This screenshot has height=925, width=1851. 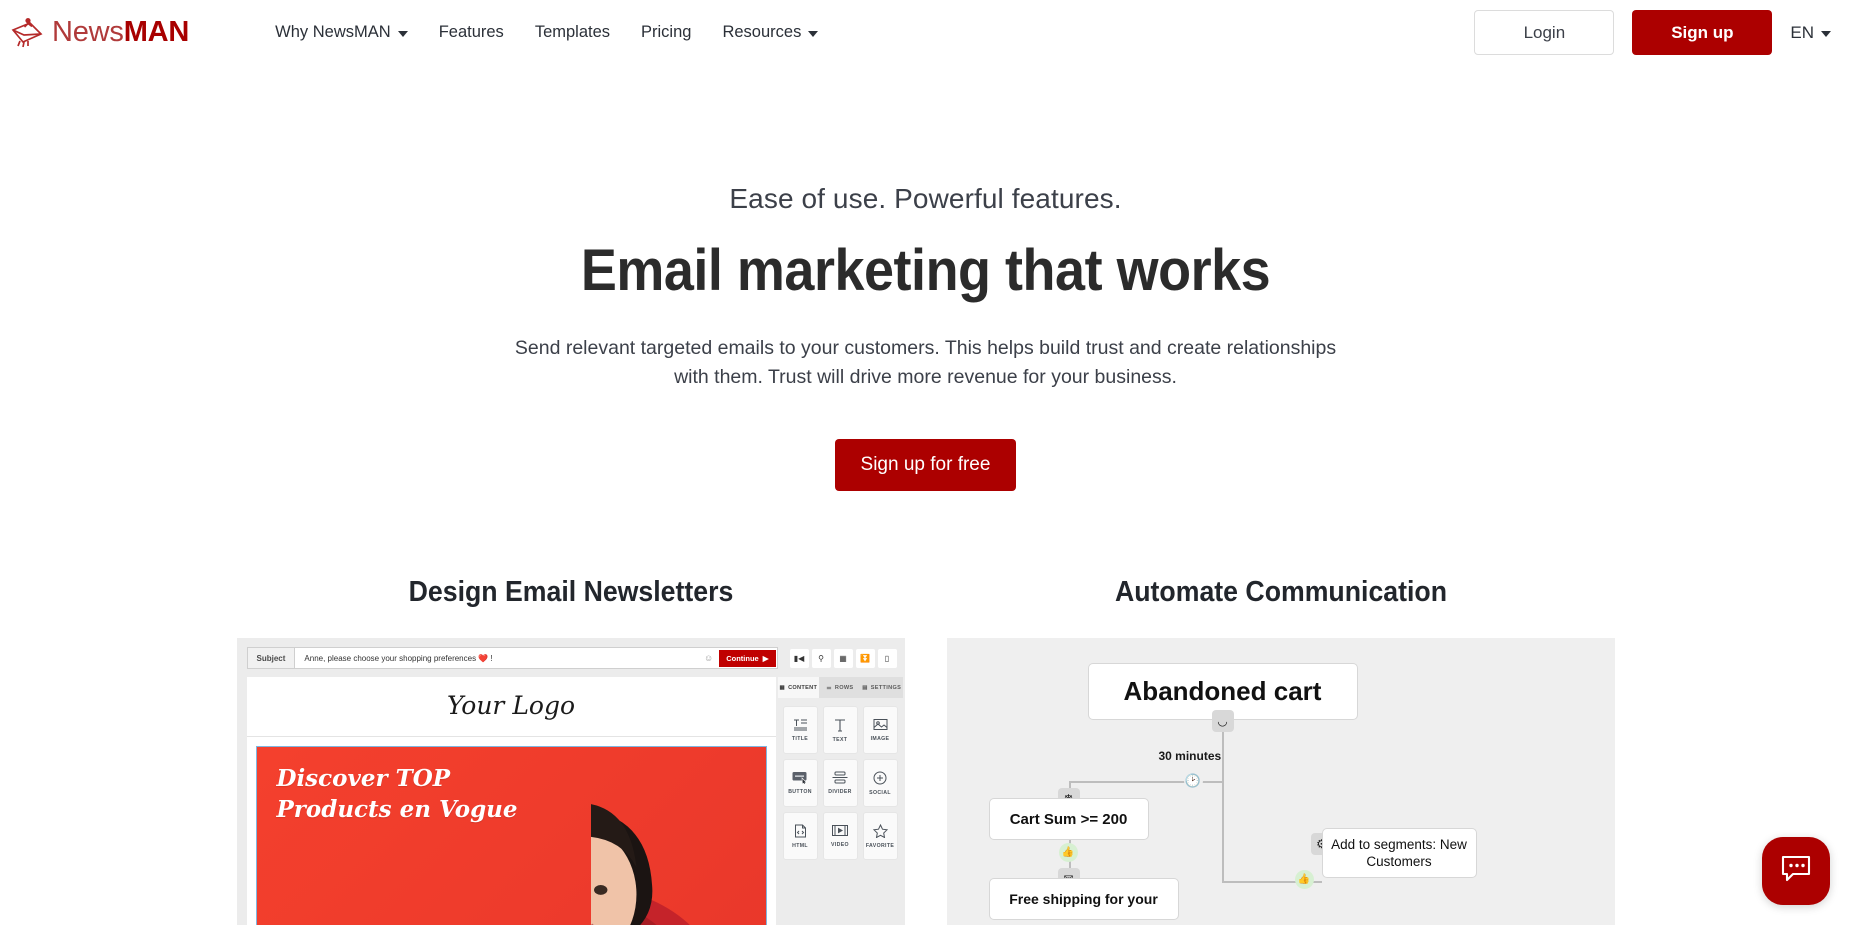 I want to click on hero-signup-button: Sign up for free, so click(x=925, y=465).